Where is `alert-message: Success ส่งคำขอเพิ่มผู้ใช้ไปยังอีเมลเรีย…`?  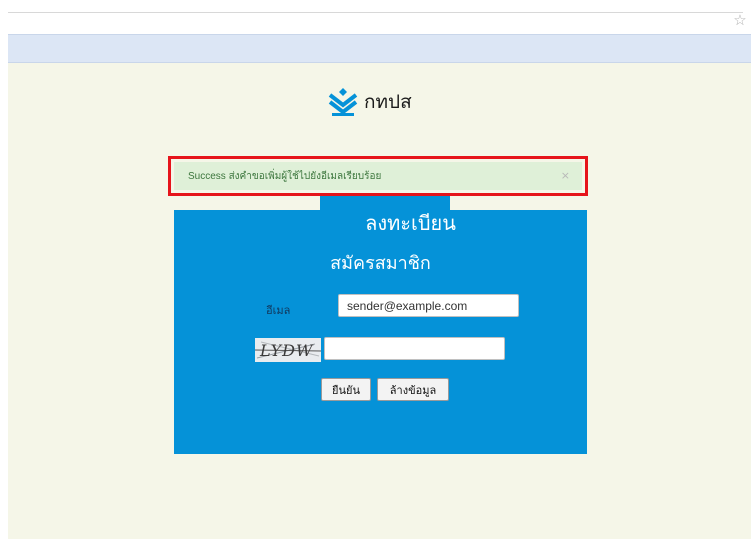 alert-message: Success ส่งคำขอเพิ่มผู้ใช้ไปยังอีเมลเรีย… is located at coordinates (285, 176).